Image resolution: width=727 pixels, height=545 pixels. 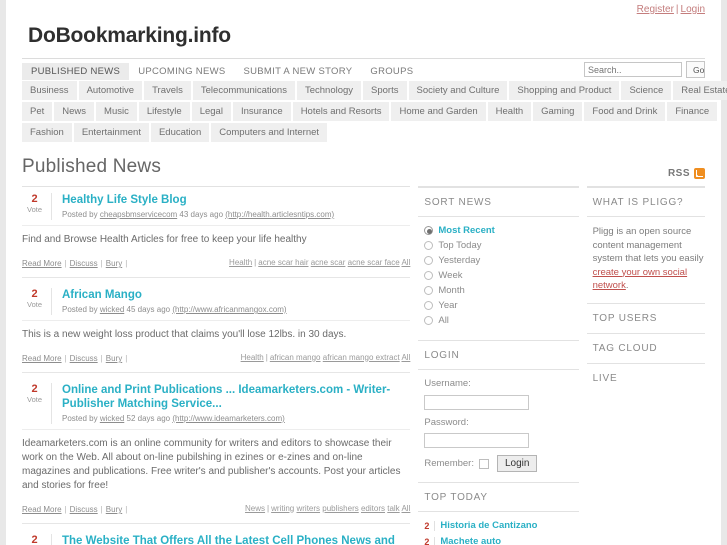 I want to click on category-pet: Pet, so click(x=38, y=111).